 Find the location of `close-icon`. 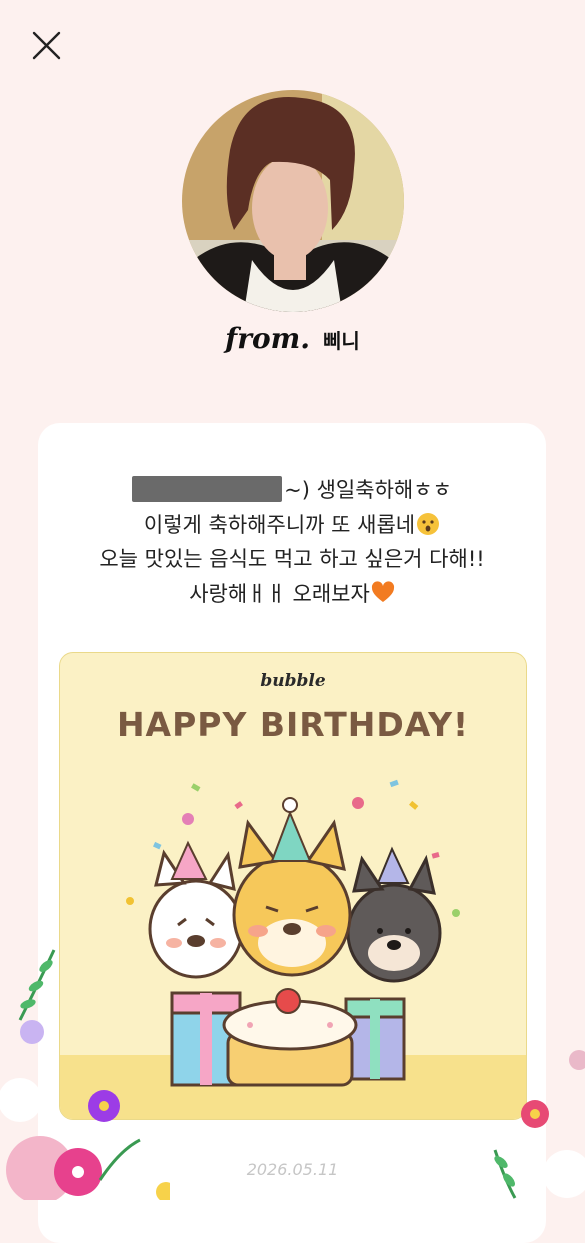

close-icon is located at coordinates (46, 45).